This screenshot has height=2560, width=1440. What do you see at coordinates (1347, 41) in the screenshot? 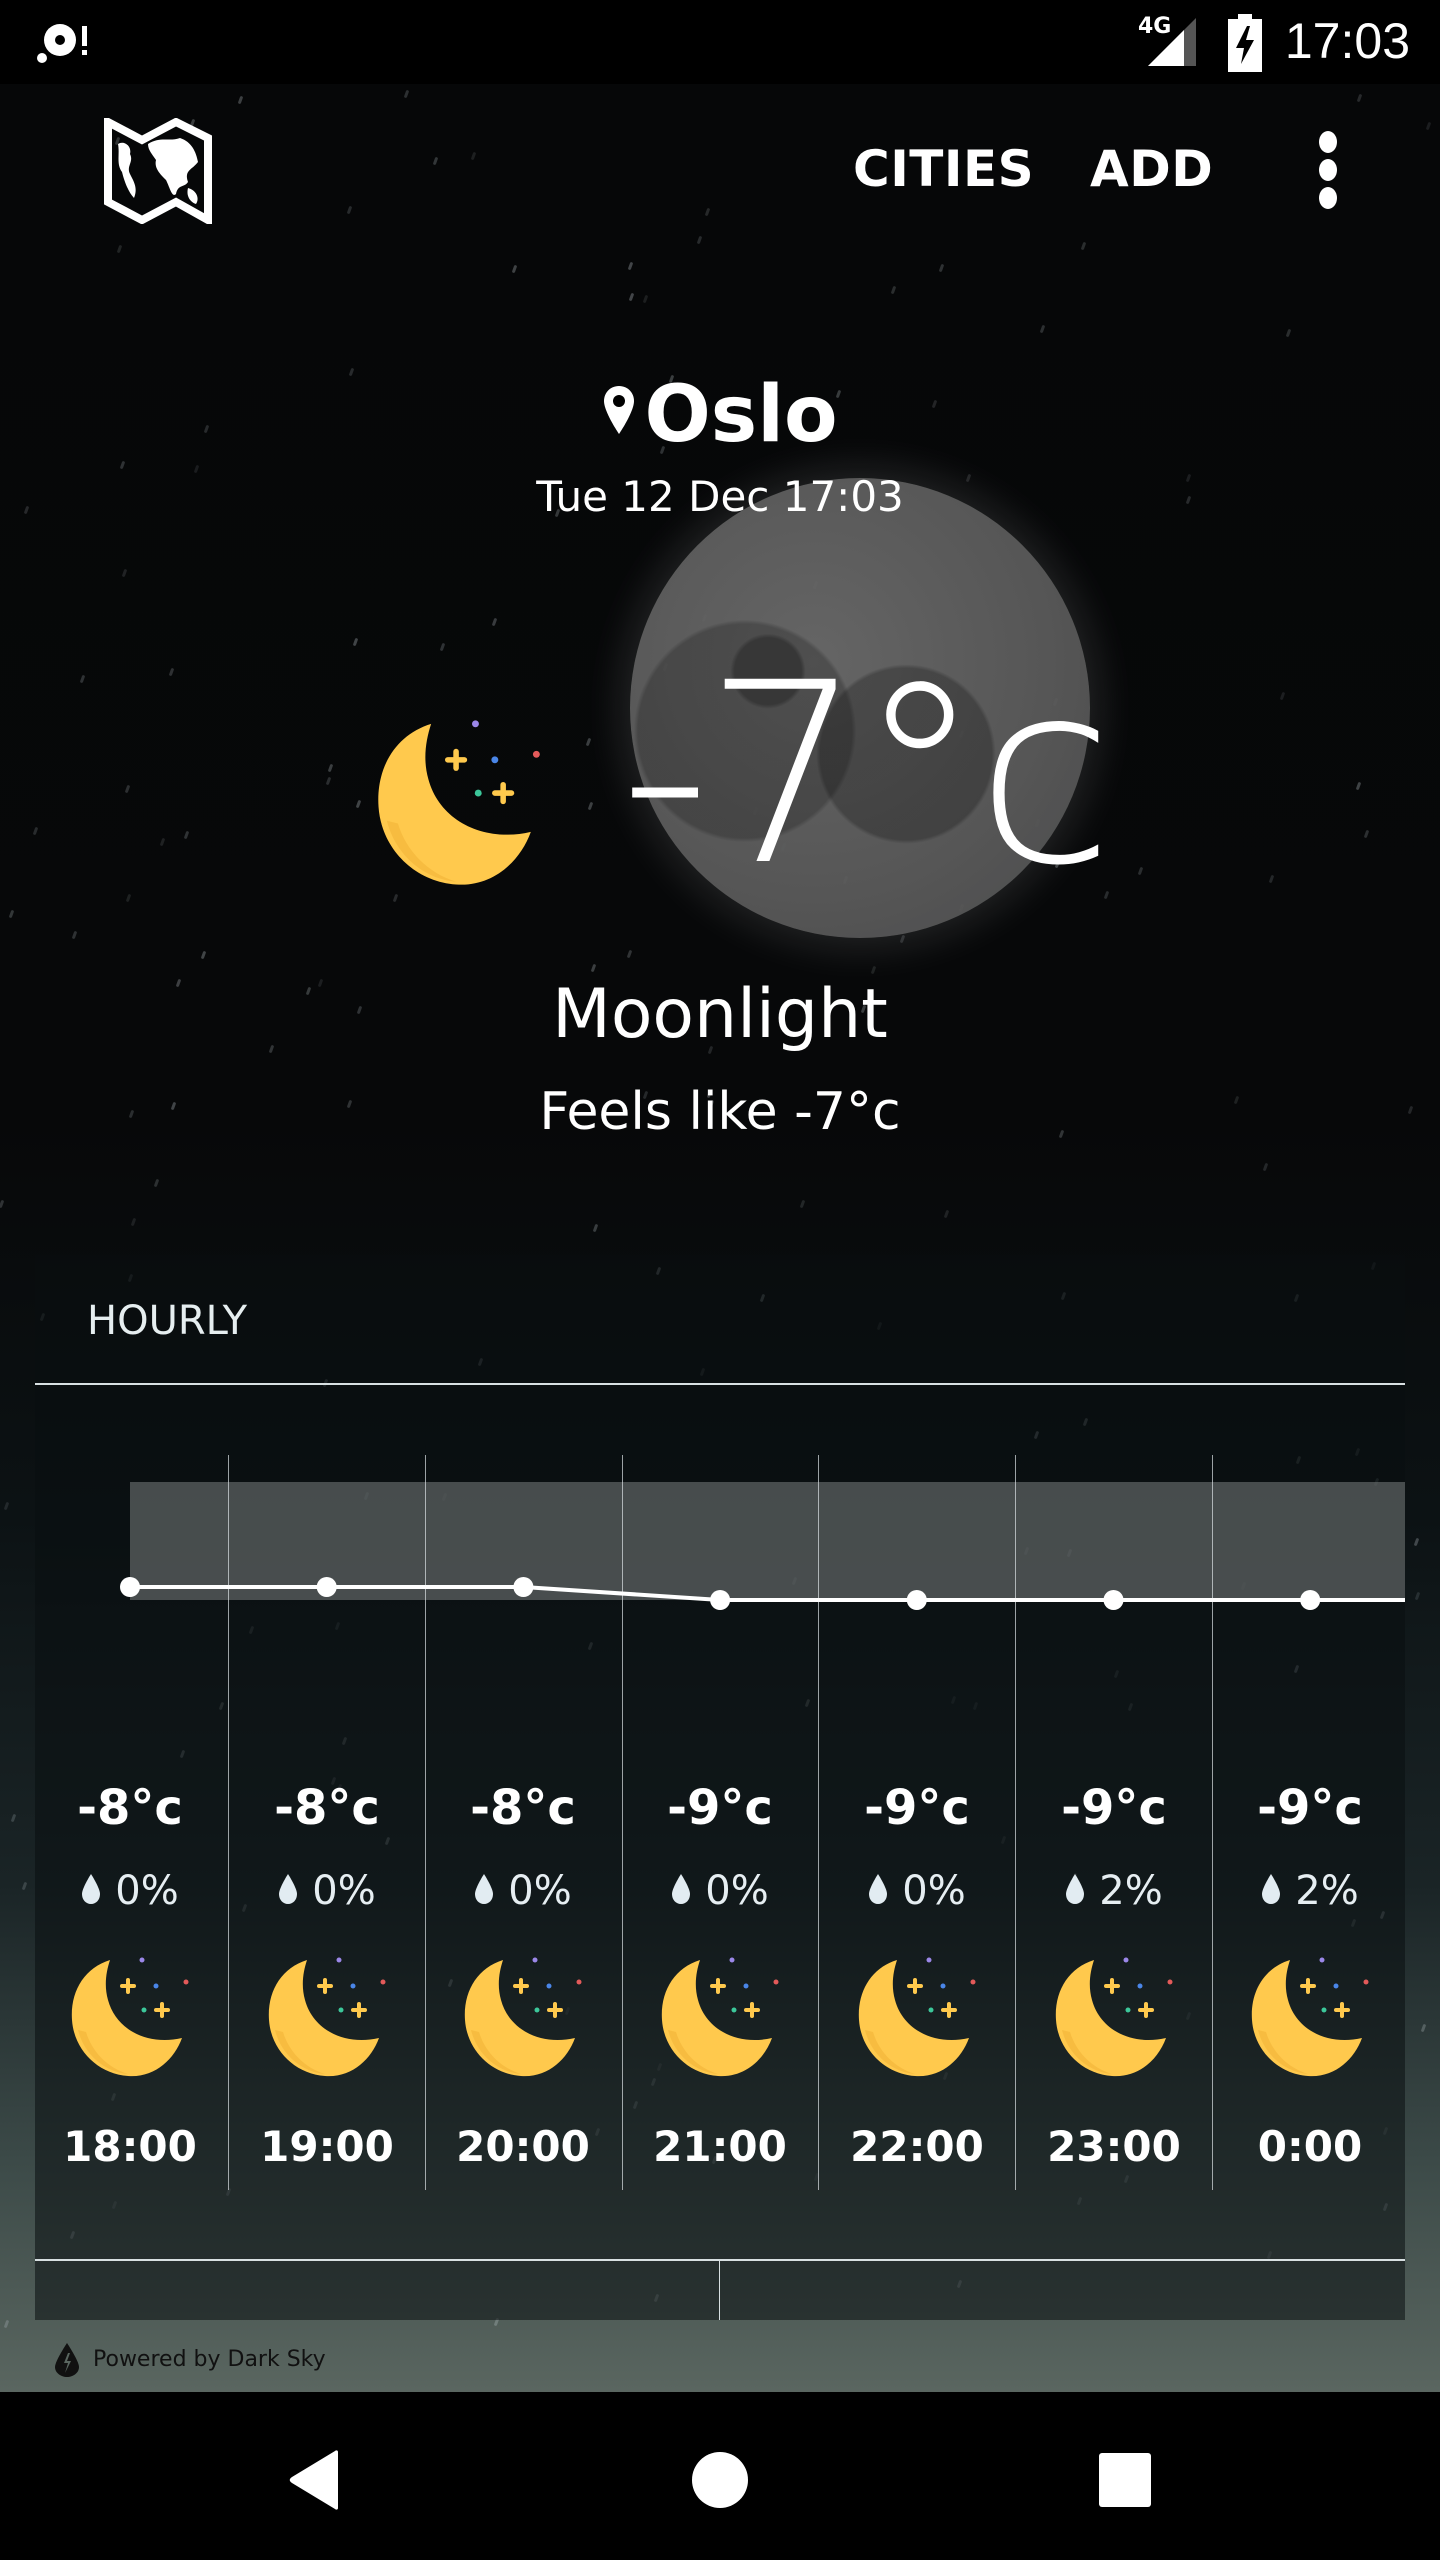
I see `status-time: 17:03` at bounding box center [1347, 41].